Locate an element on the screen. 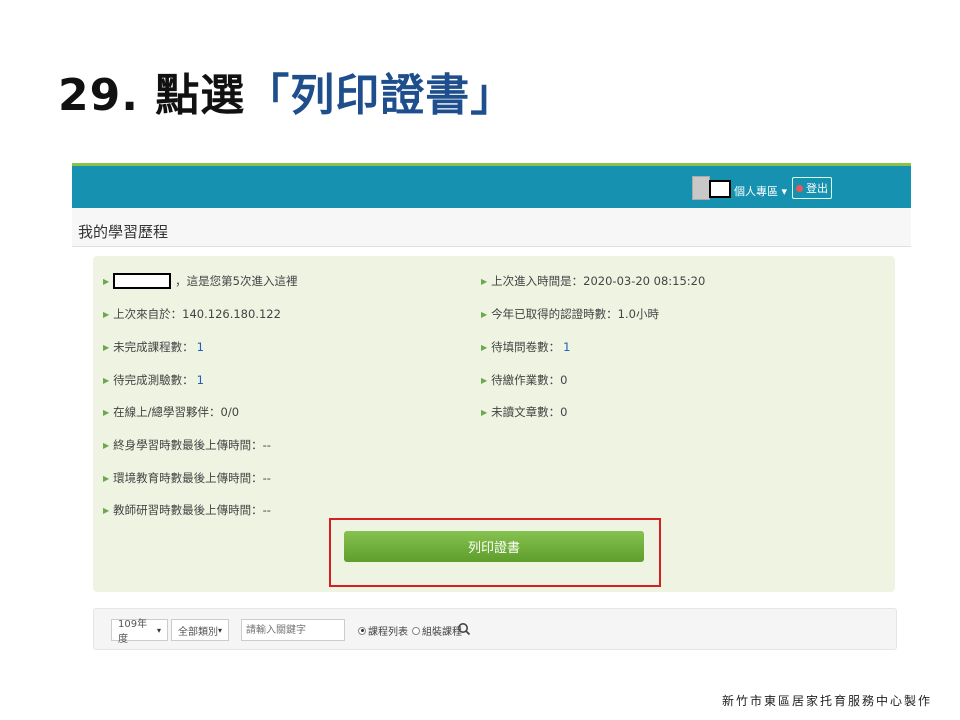  last-login-text: 上次進入時間是：2020-03-20 08:15:20 is located at coordinates (598, 281).